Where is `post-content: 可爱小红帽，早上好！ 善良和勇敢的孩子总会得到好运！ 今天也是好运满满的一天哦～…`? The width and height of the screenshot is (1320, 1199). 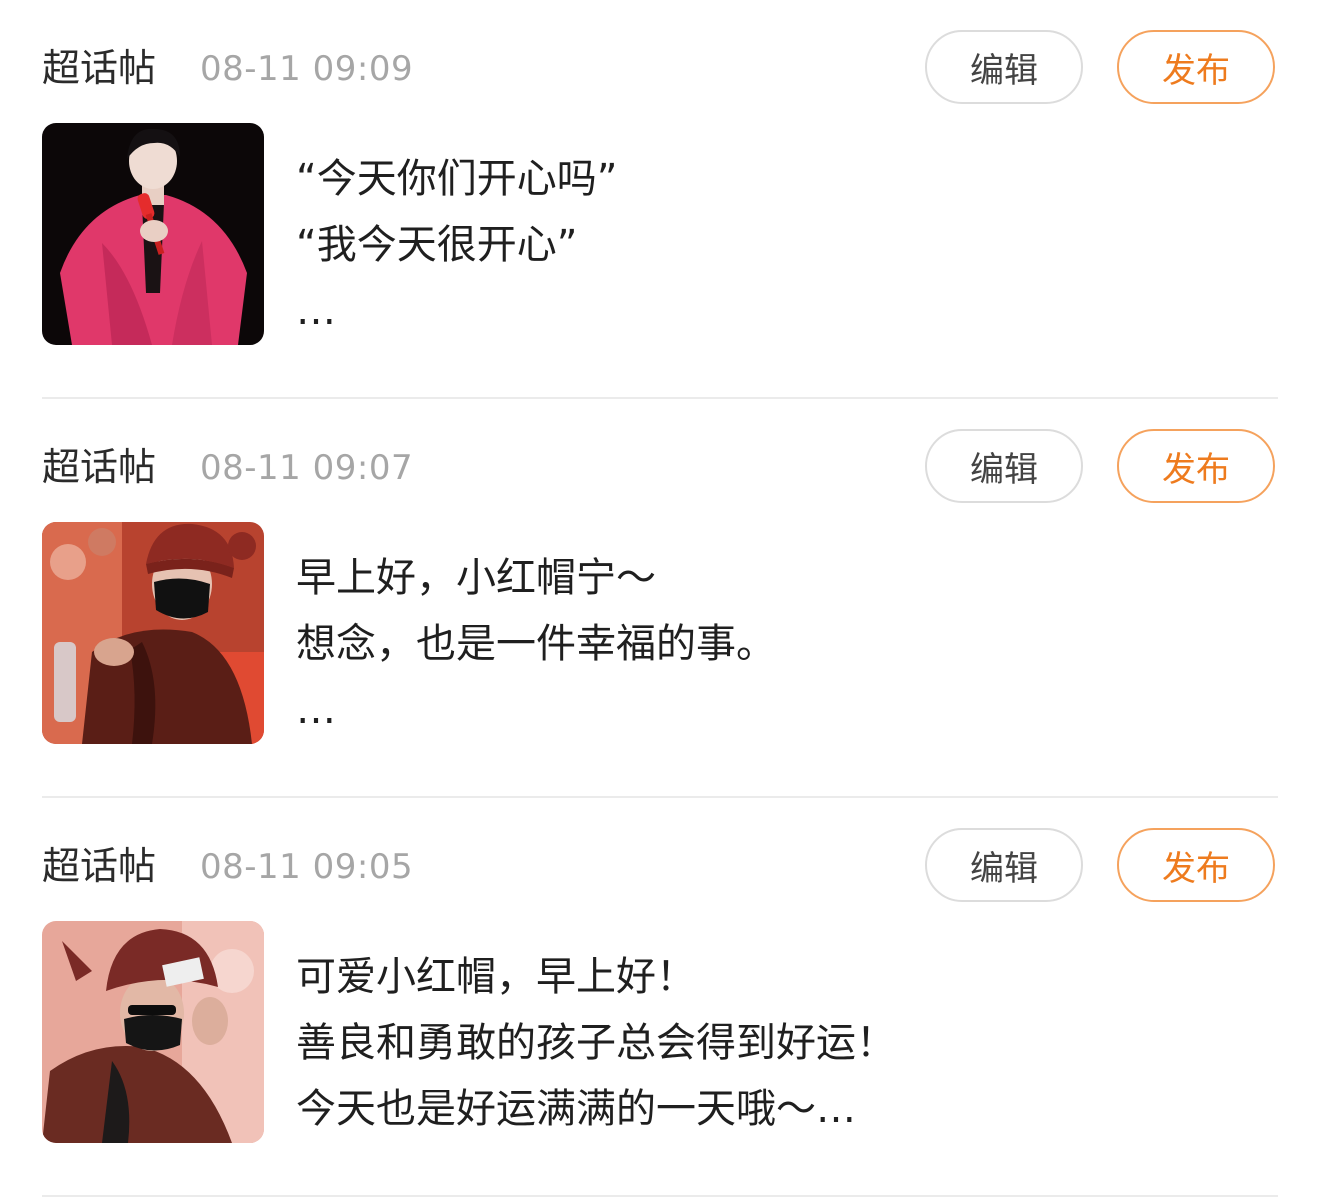 post-content: 可爱小红帽，早上好！ 善良和勇敢的孩子总会得到好运！ 今天也是好运满满的一天哦～… is located at coordinates (596, 1043).